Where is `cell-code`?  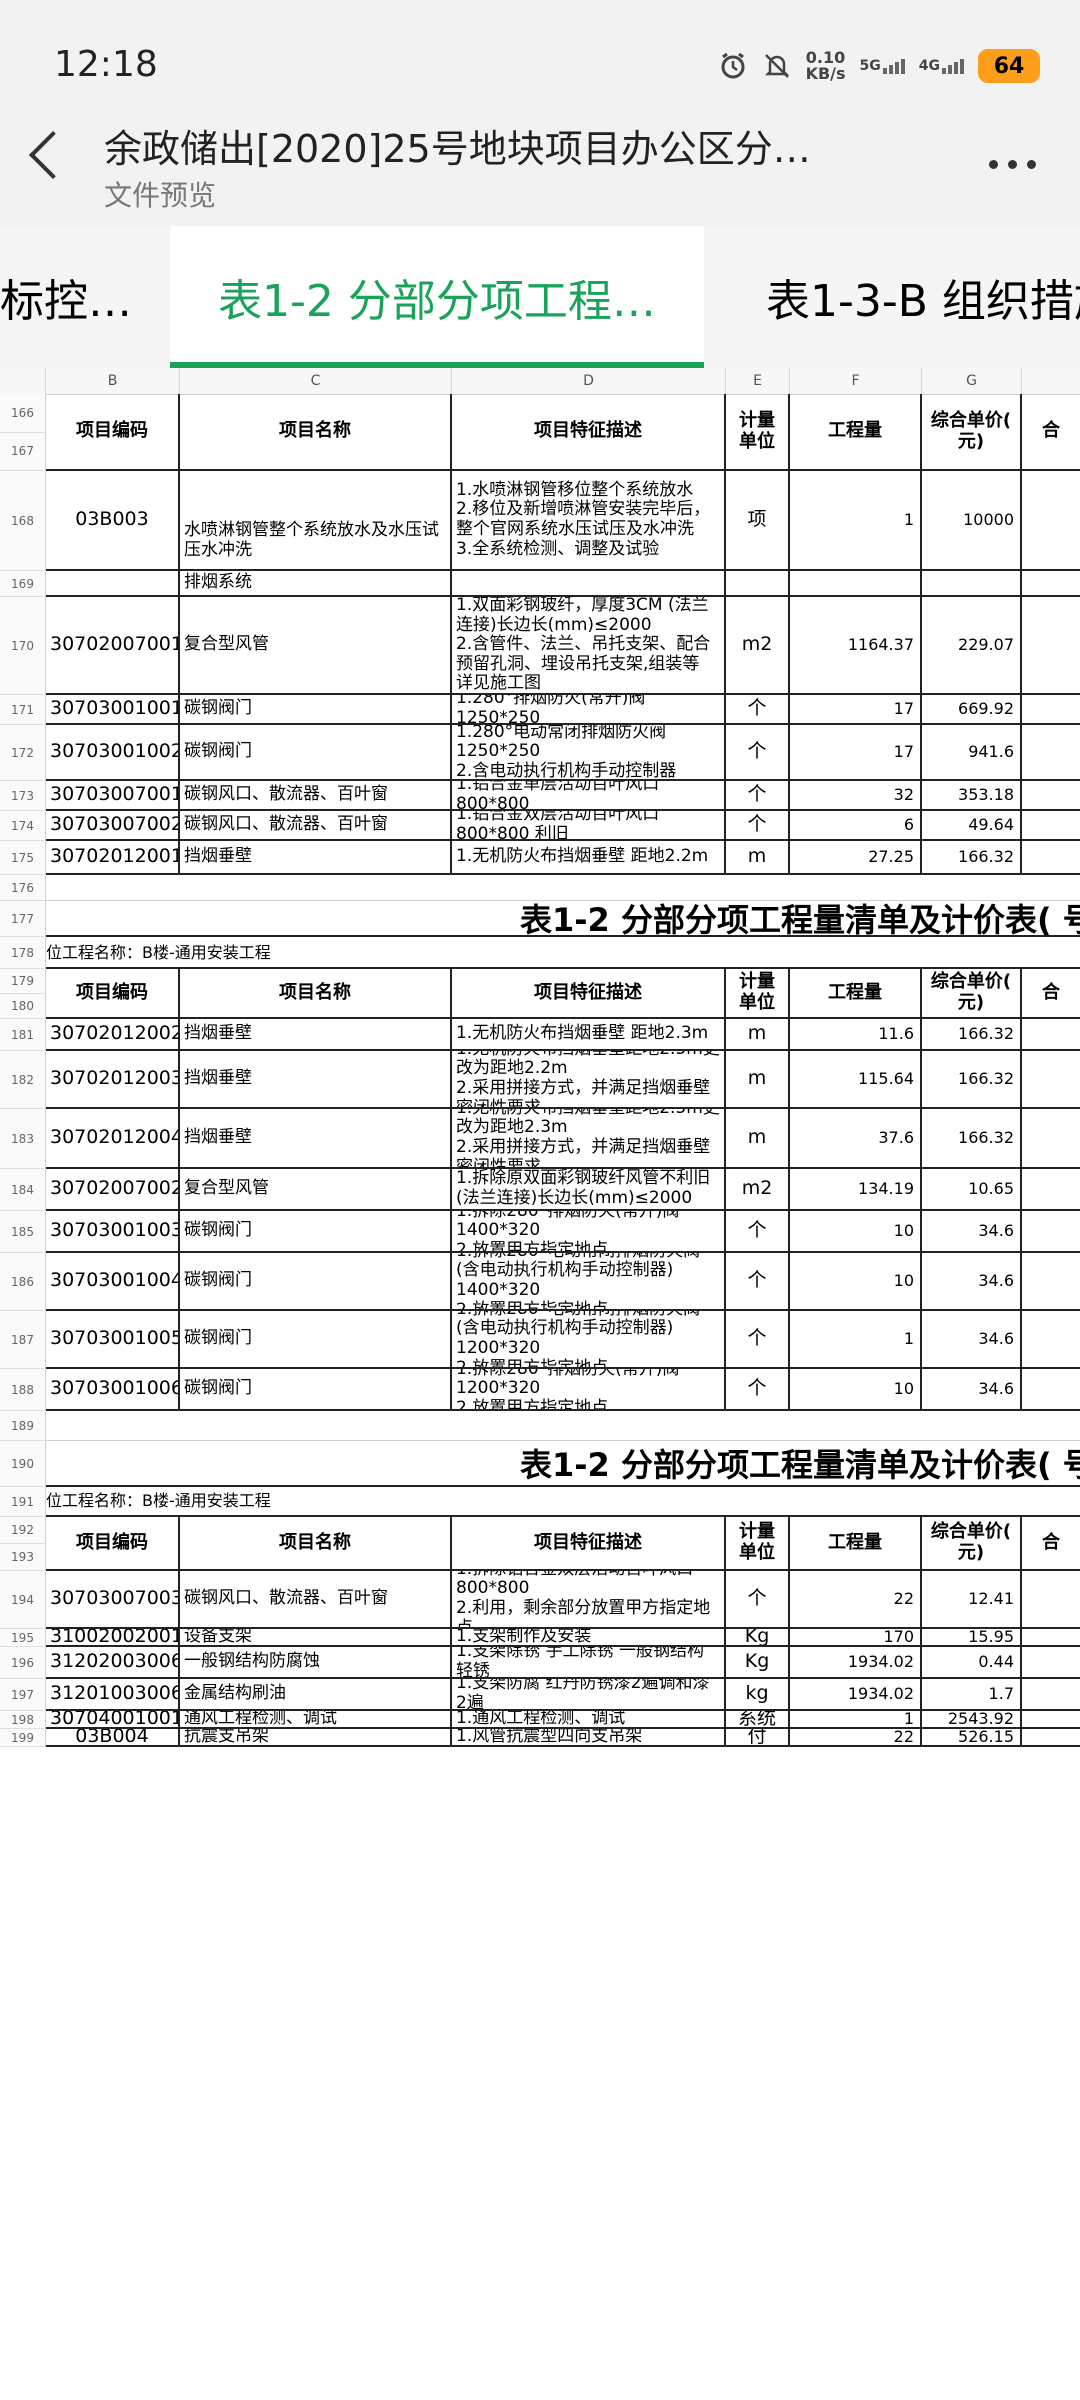 cell-code is located at coordinates (113, 584).